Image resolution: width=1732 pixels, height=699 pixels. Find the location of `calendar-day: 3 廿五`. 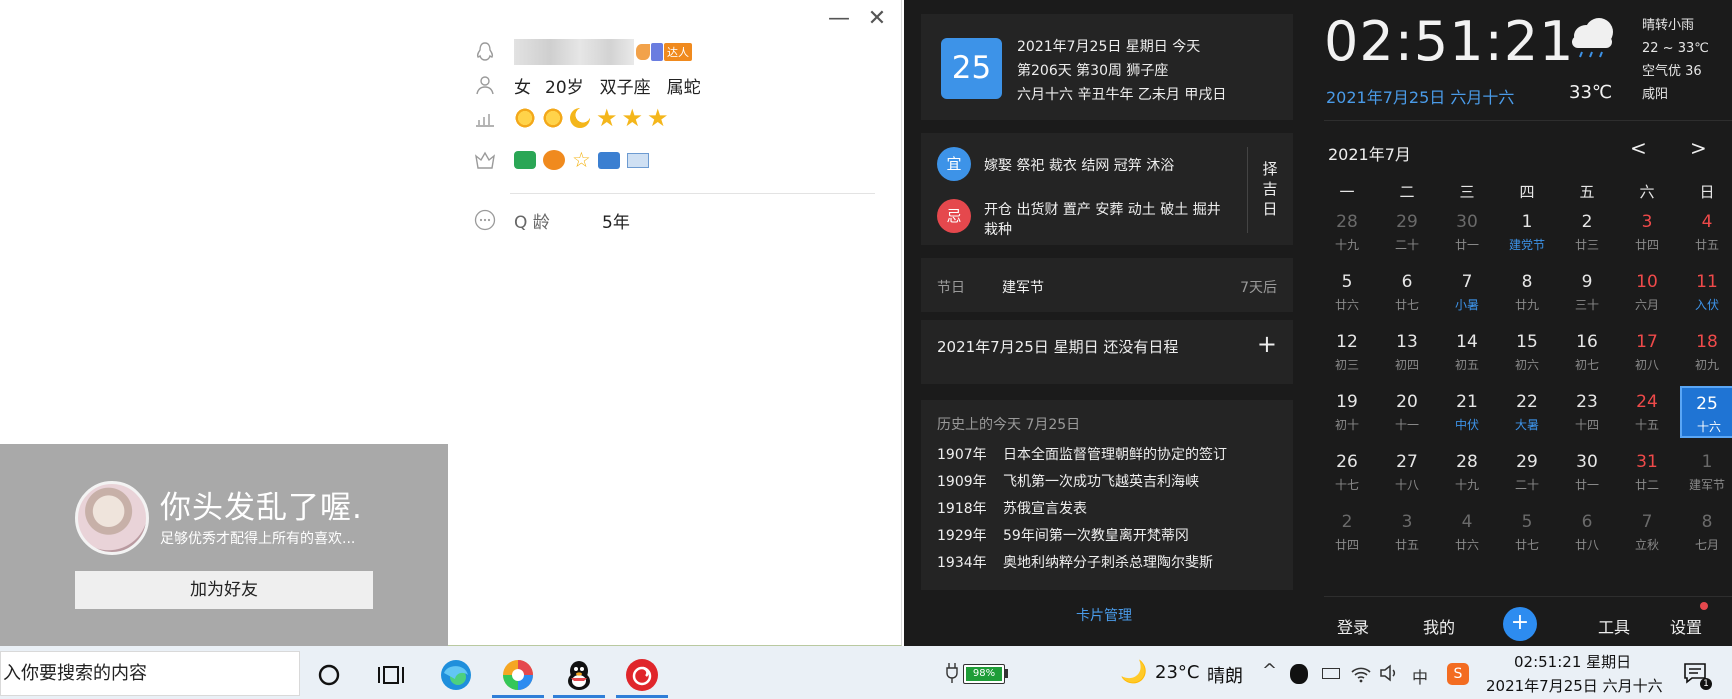

calendar-day: 3 廿五 is located at coordinates (1407, 532).